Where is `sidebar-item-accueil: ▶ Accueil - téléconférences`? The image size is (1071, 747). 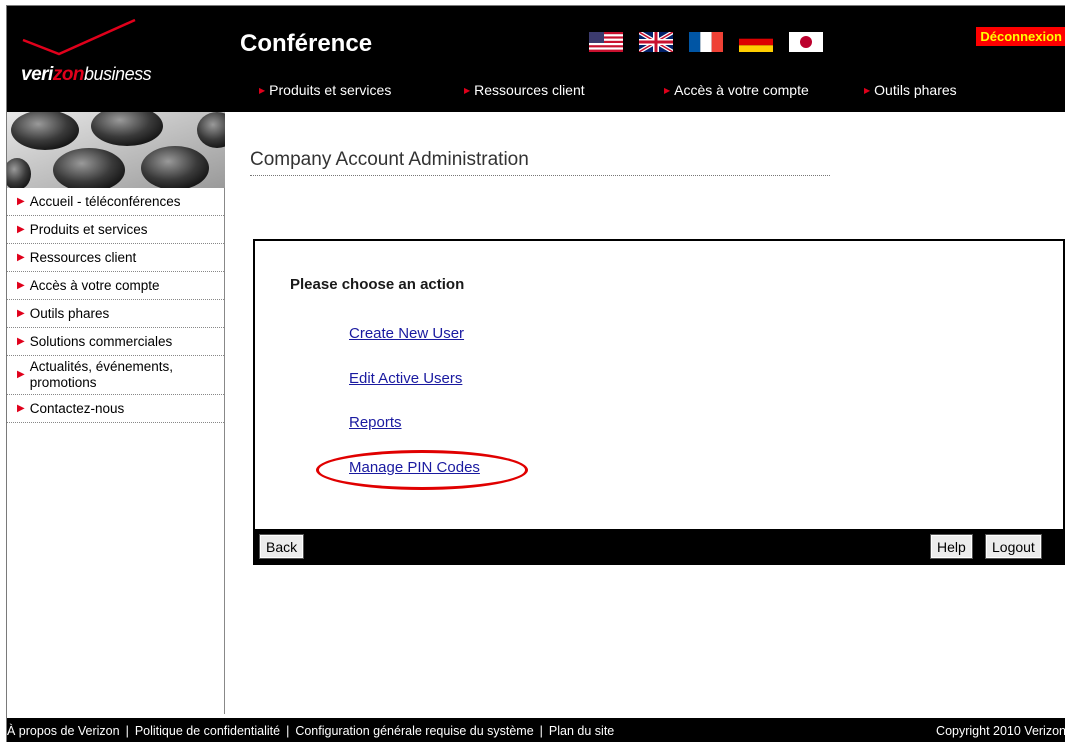
sidebar-item-accueil: ▶ Accueil - téléconférences is located at coordinates (115, 202).